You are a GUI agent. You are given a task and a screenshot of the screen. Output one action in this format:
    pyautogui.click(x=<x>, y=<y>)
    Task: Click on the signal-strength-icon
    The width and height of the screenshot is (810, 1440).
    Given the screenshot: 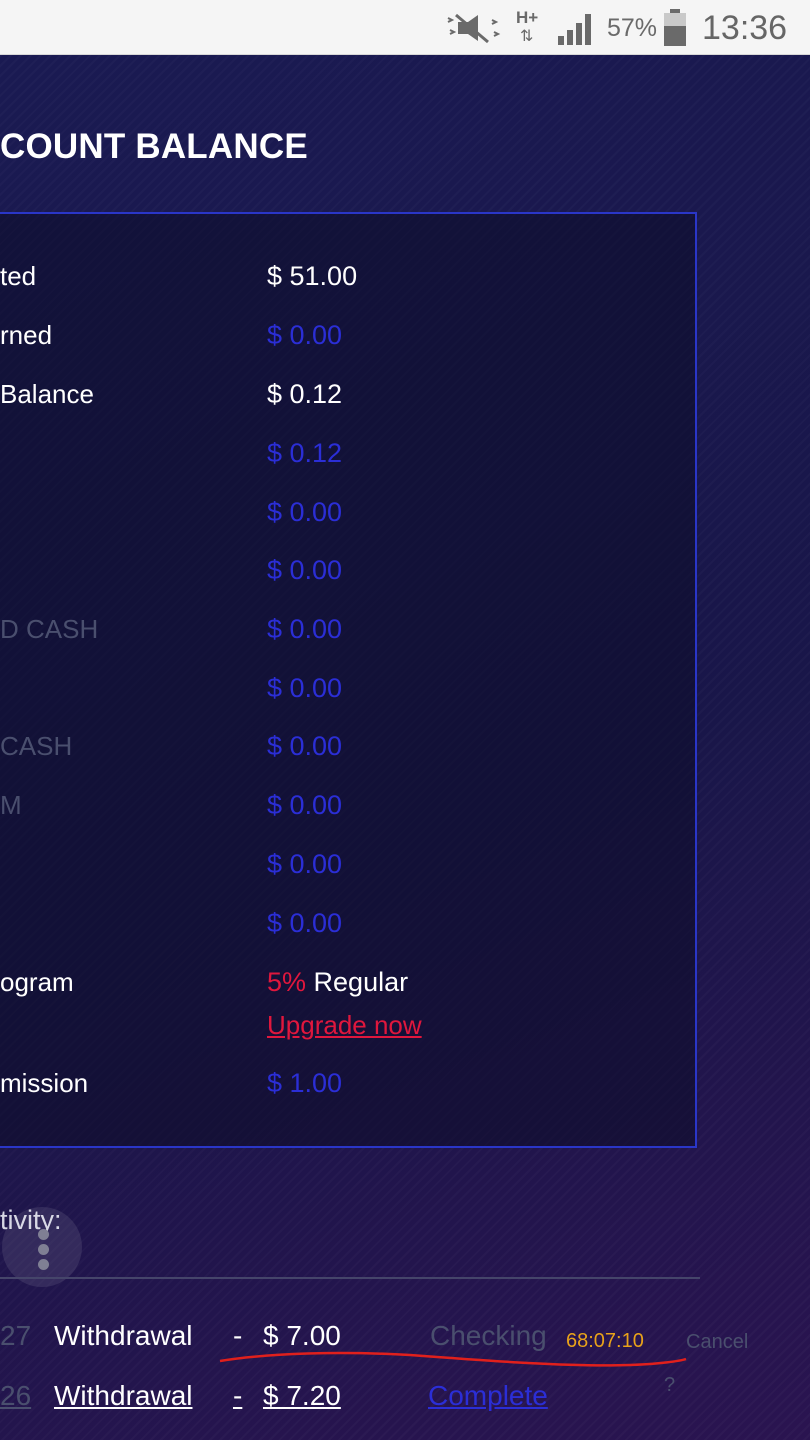 What is the action you would take?
    pyautogui.click(x=574, y=29)
    